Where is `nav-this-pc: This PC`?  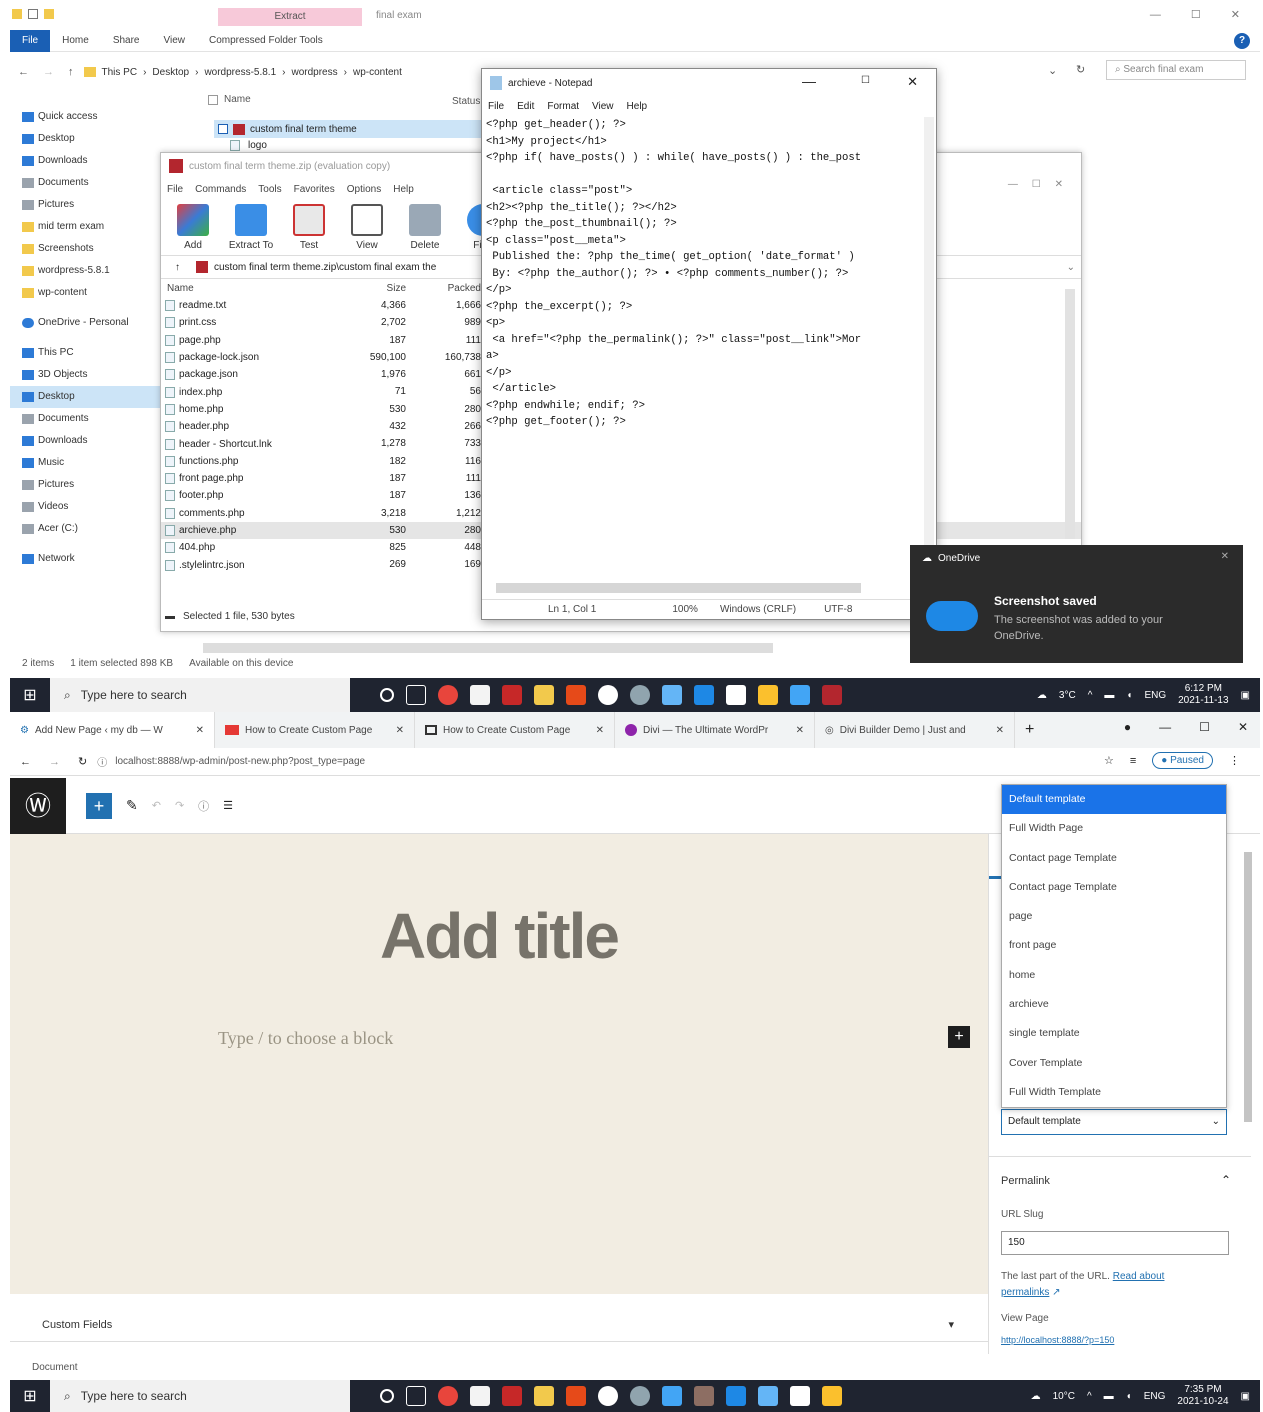 nav-this-pc: This PC is located at coordinates (85, 353).